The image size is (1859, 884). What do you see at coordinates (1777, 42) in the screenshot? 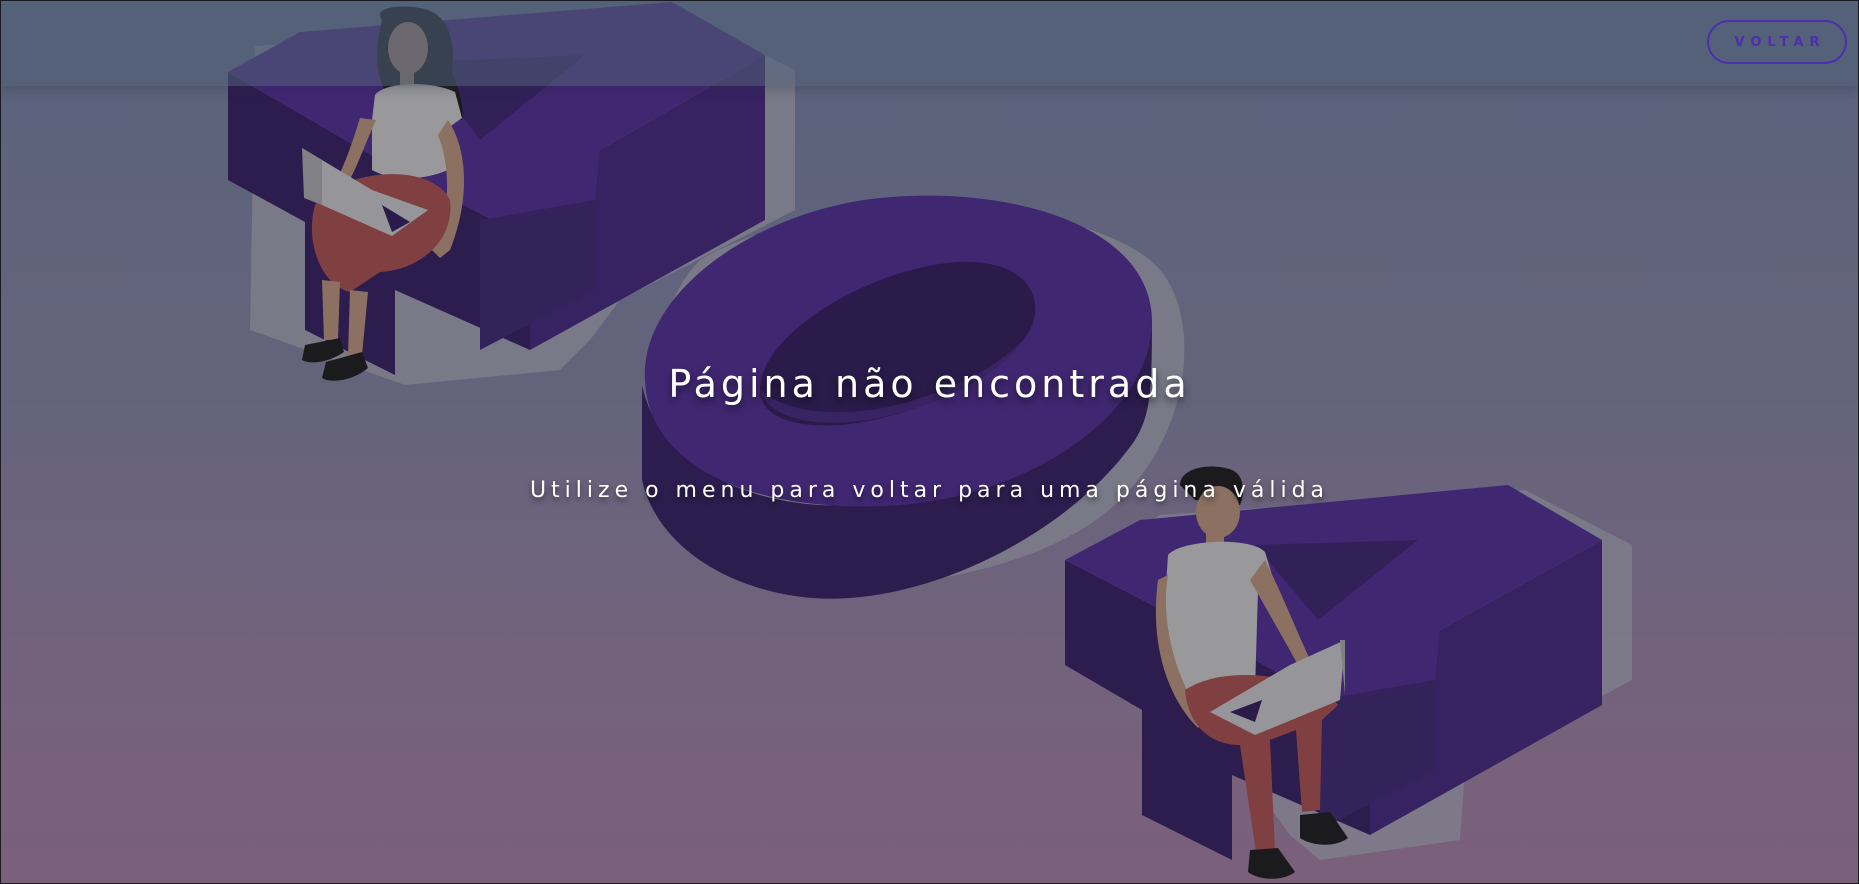
I see `back-button: VOLTAR` at bounding box center [1777, 42].